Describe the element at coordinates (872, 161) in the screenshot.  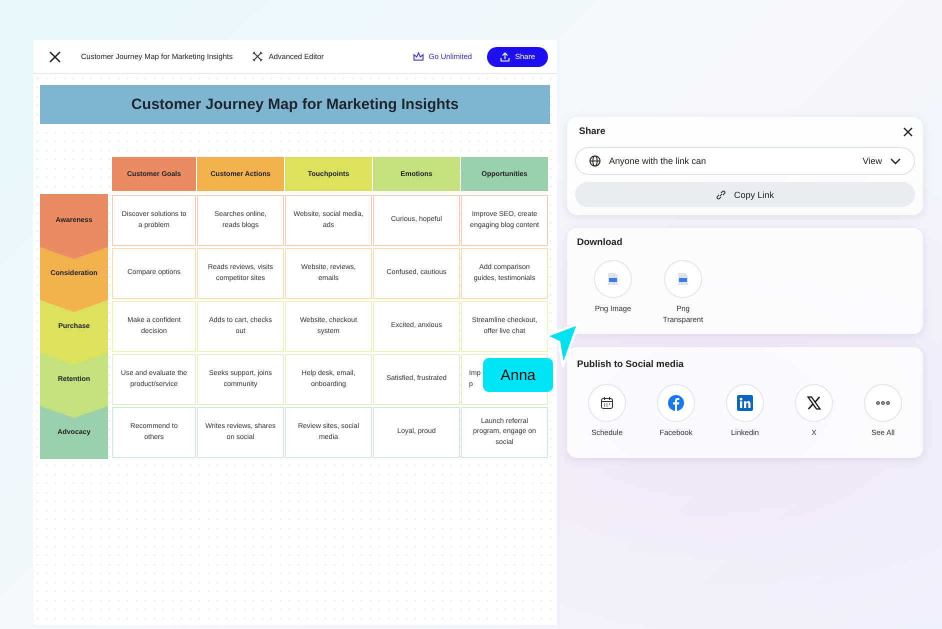
I see `permission-label: View` at that location.